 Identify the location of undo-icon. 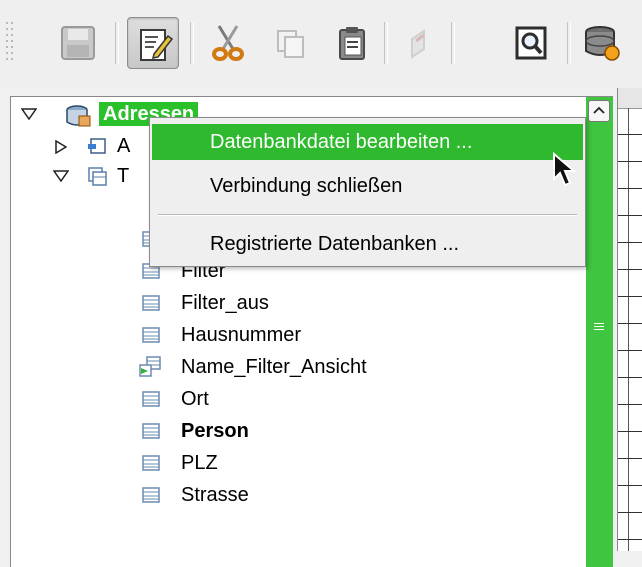
(418, 44).